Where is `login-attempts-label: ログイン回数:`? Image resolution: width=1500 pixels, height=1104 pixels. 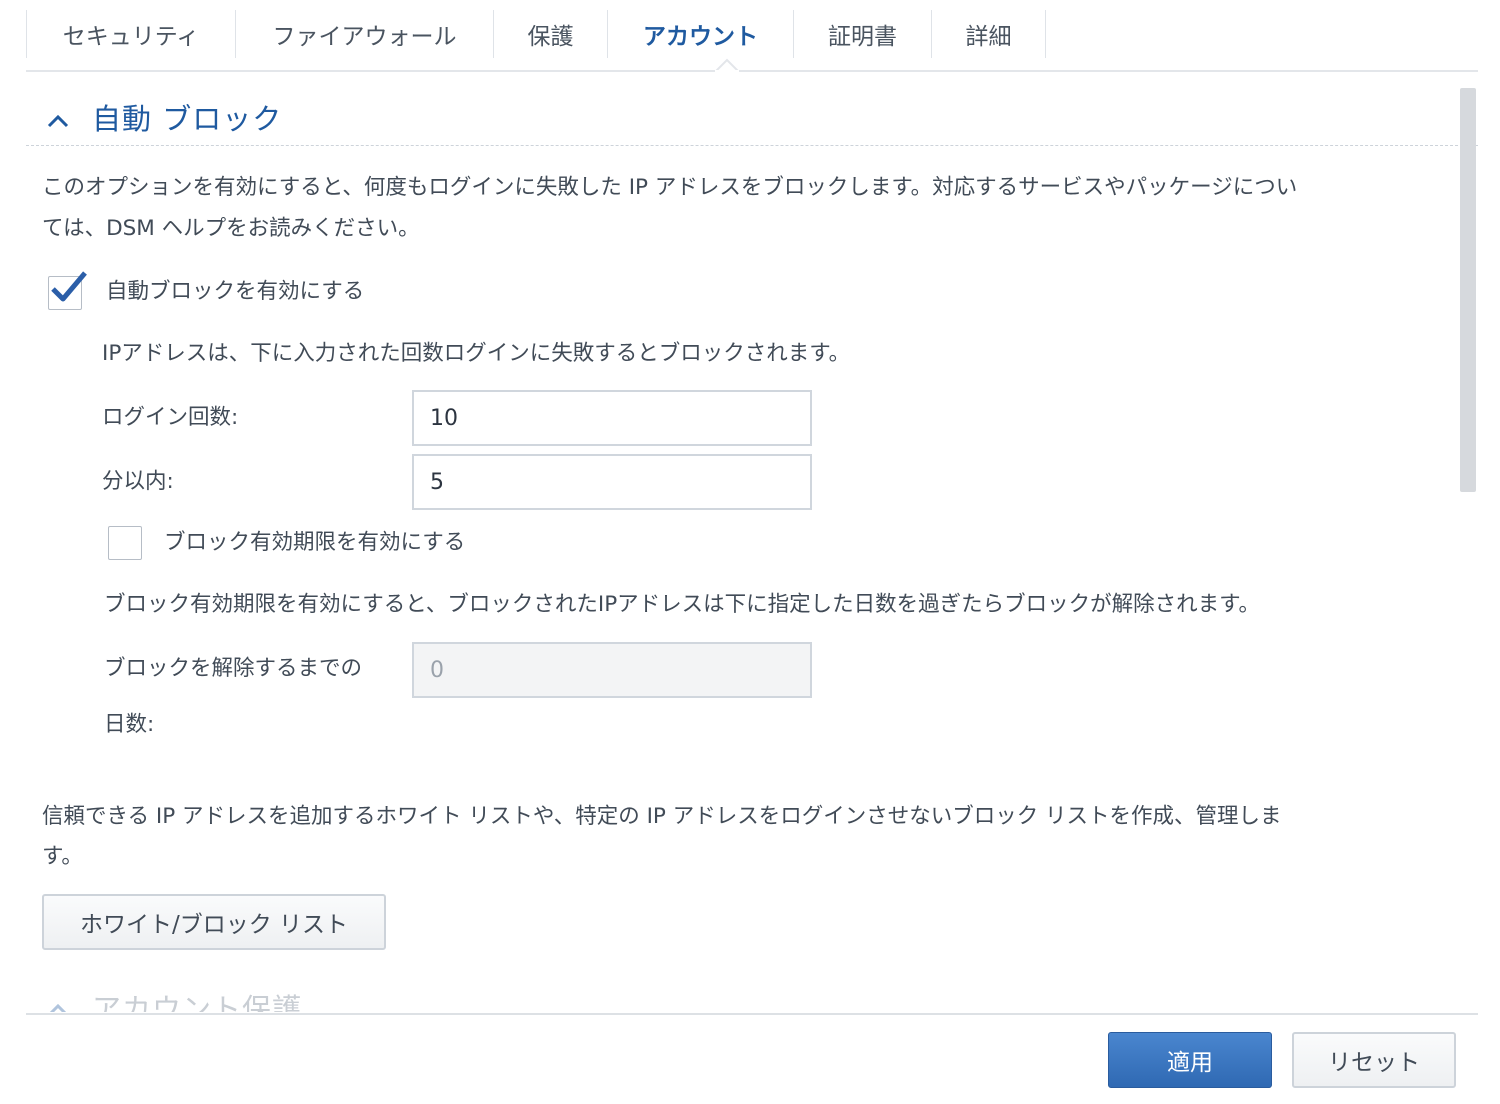
login-attempts-label: ログイン回数: is located at coordinates (170, 417).